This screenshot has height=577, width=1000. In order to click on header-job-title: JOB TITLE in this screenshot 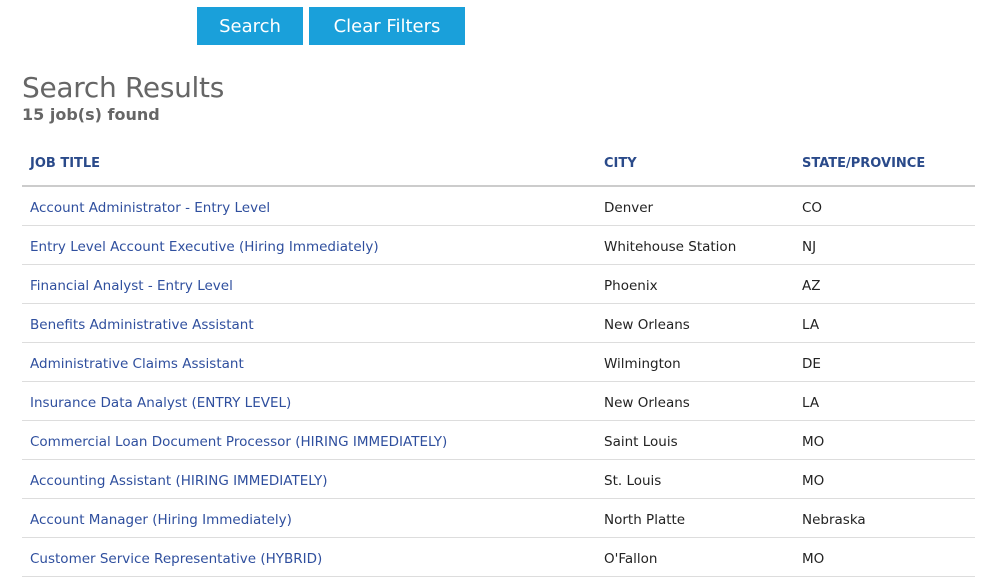, I will do `click(65, 163)`.